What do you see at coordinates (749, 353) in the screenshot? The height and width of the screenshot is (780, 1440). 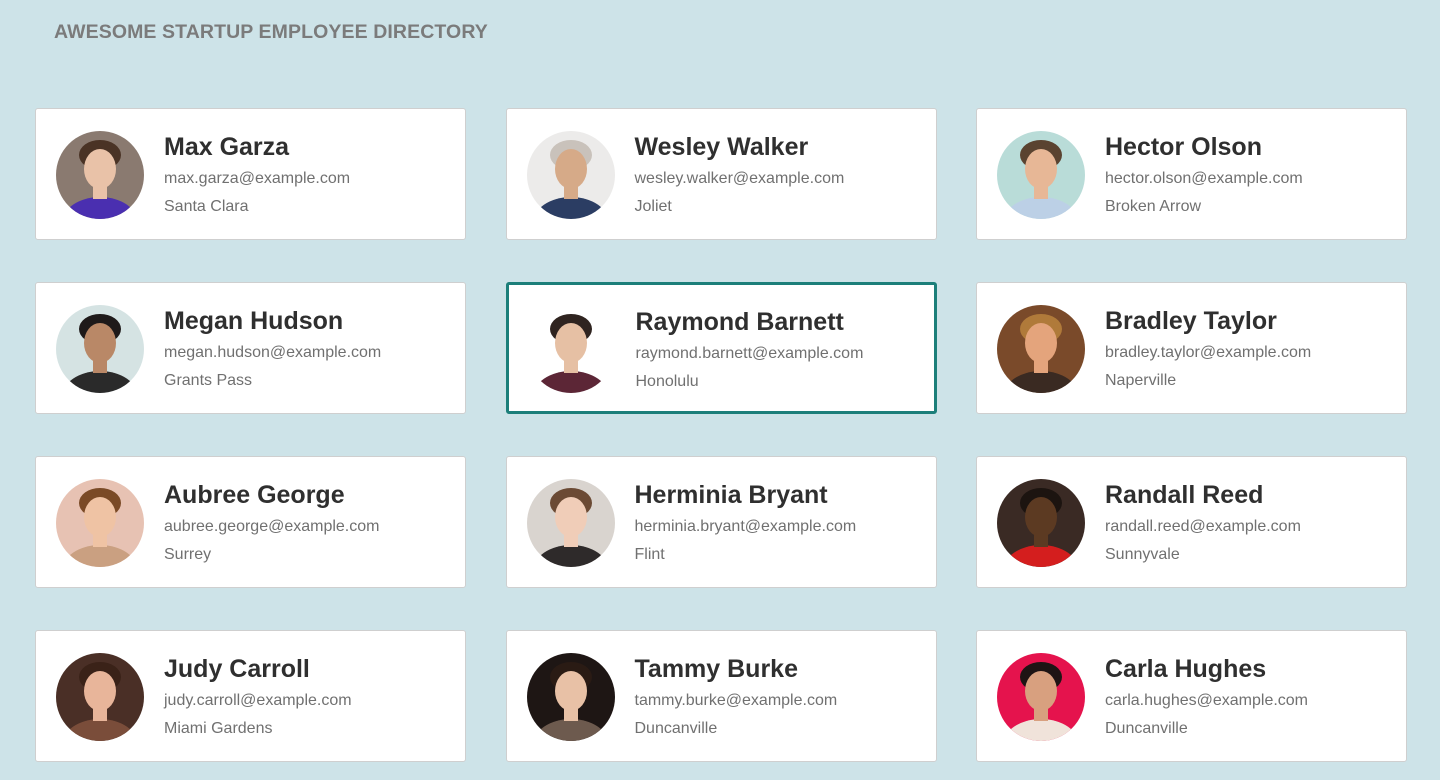 I see `employee-email: raymond.barnett@example.com` at bounding box center [749, 353].